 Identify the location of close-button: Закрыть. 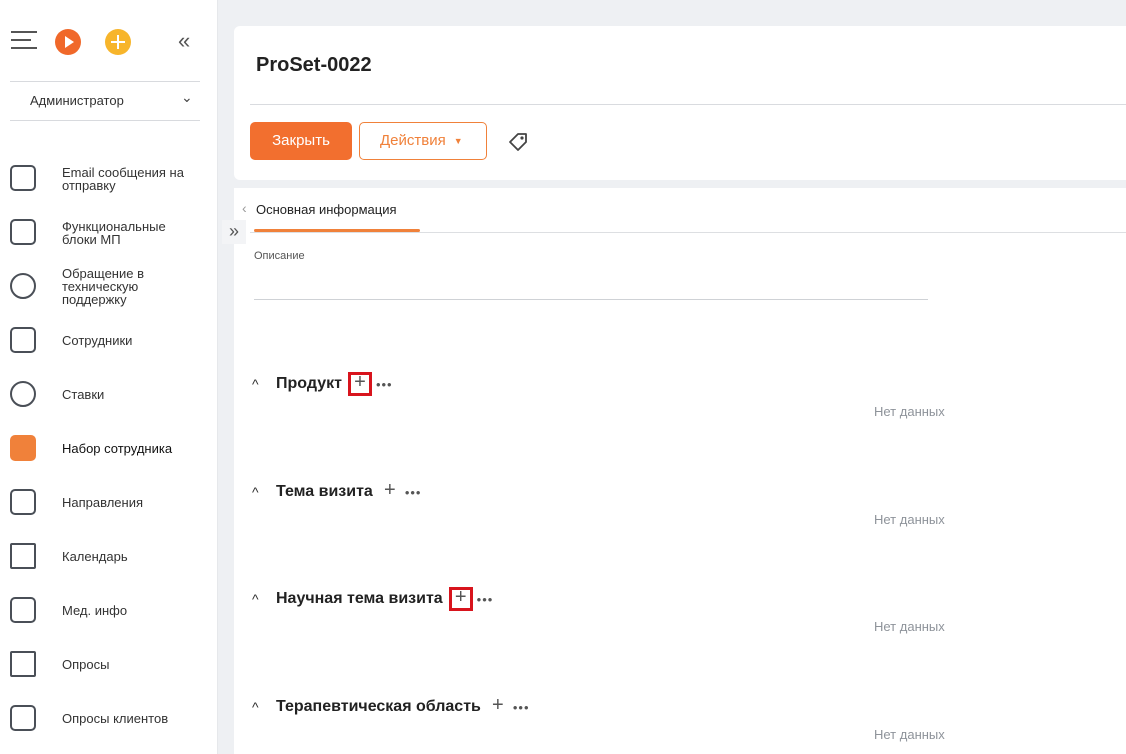
(301, 141).